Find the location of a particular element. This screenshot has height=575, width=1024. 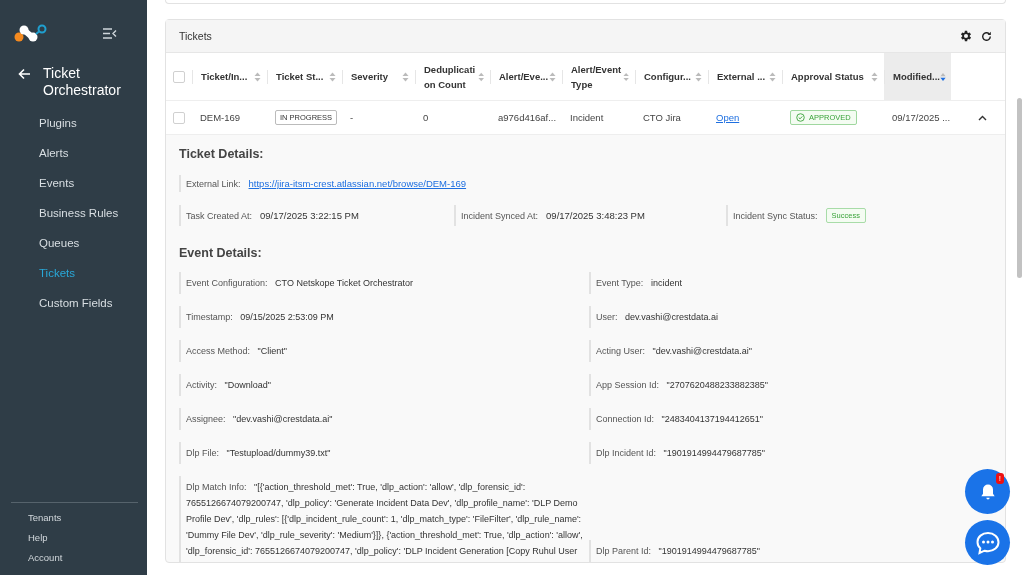

field-text: Dlp File: "Testupload/dummy39.txt" is located at coordinates (259, 453).